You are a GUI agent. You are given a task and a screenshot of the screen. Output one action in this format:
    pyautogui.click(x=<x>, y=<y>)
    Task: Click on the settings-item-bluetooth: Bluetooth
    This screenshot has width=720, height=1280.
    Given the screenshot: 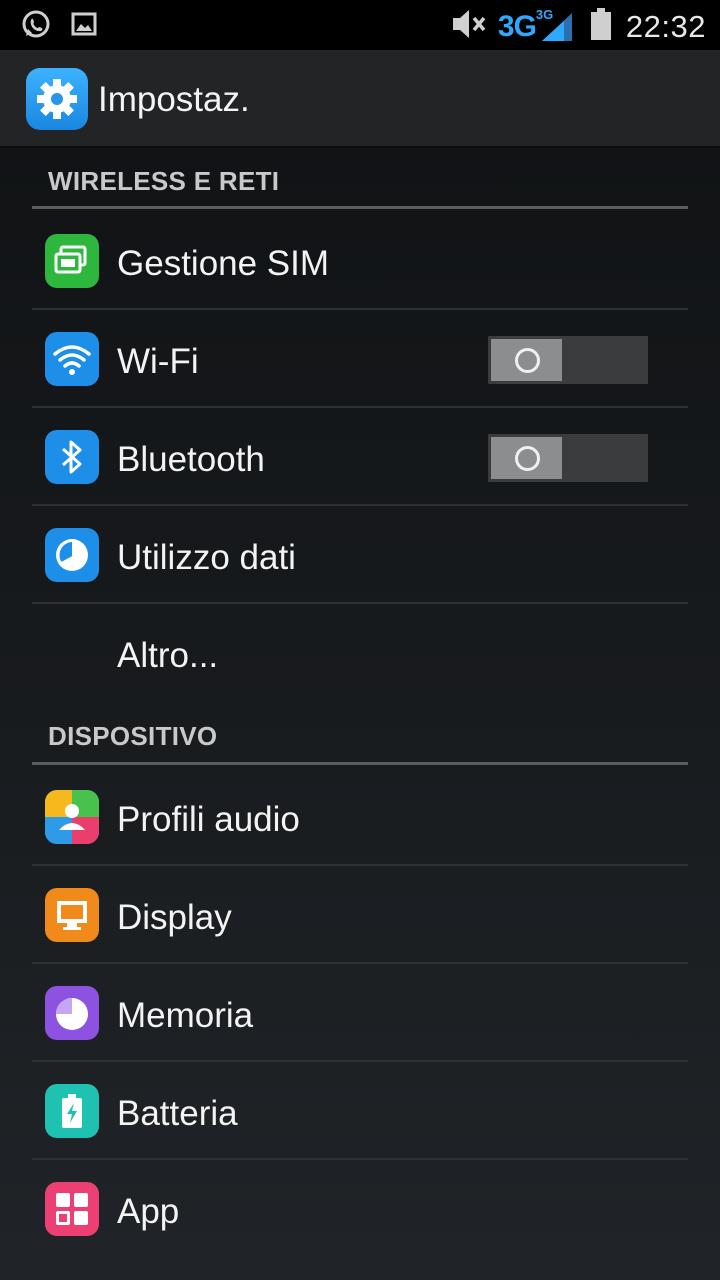 What is the action you would take?
    pyautogui.click(x=360, y=457)
    